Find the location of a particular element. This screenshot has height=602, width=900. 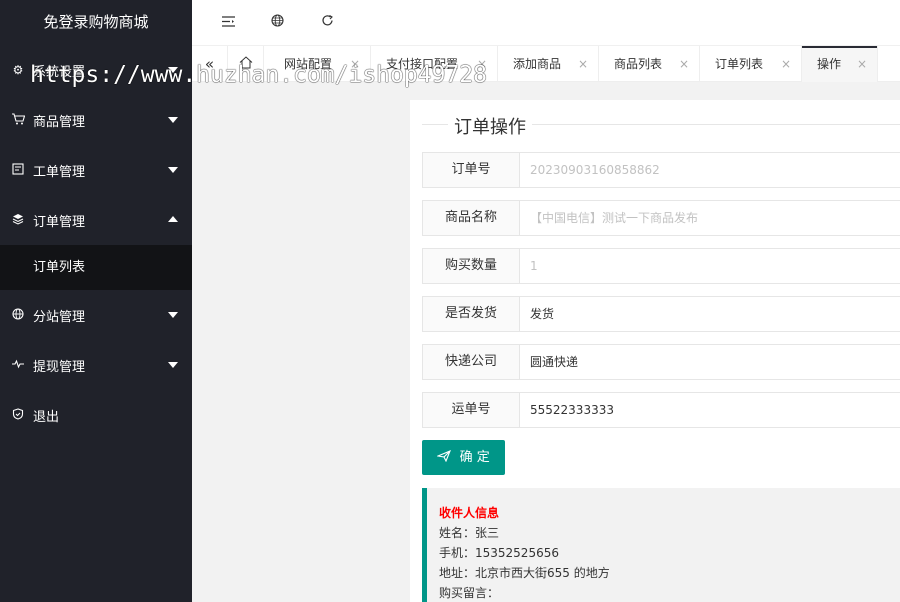

form-legend: 订单操作 is located at coordinates (661, 126).